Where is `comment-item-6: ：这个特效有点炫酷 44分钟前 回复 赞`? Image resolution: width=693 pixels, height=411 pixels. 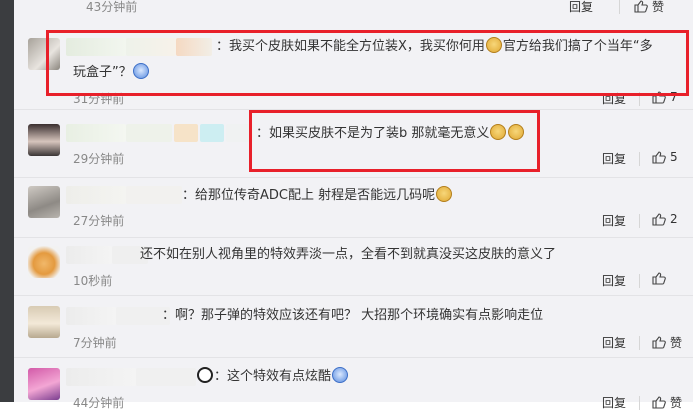 comment-item-6: ：这个特效有点炫酷 44分钟前 回复 赞 is located at coordinates (353, 384).